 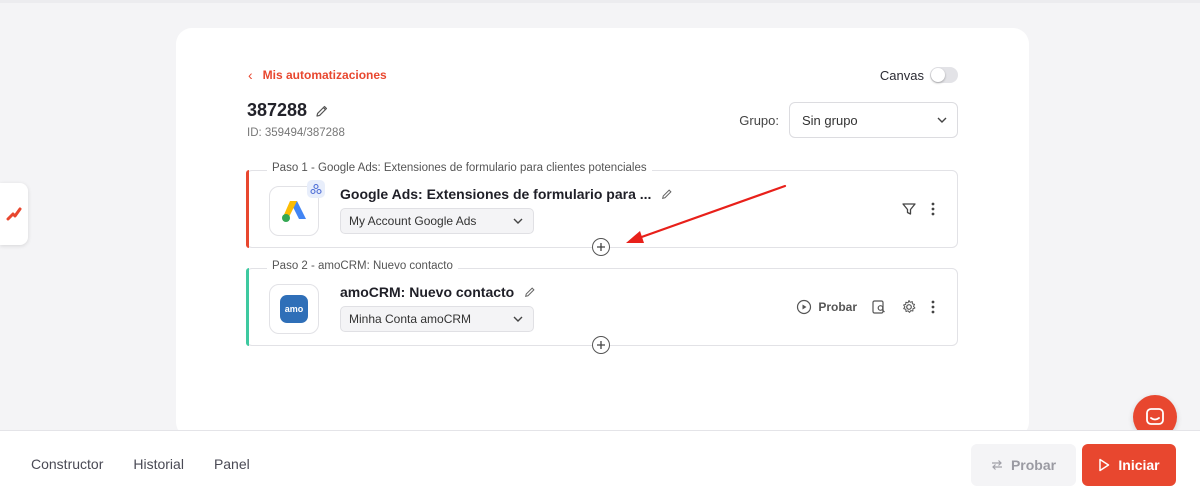 I want to click on webhook-icon, so click(x=316, y=189).